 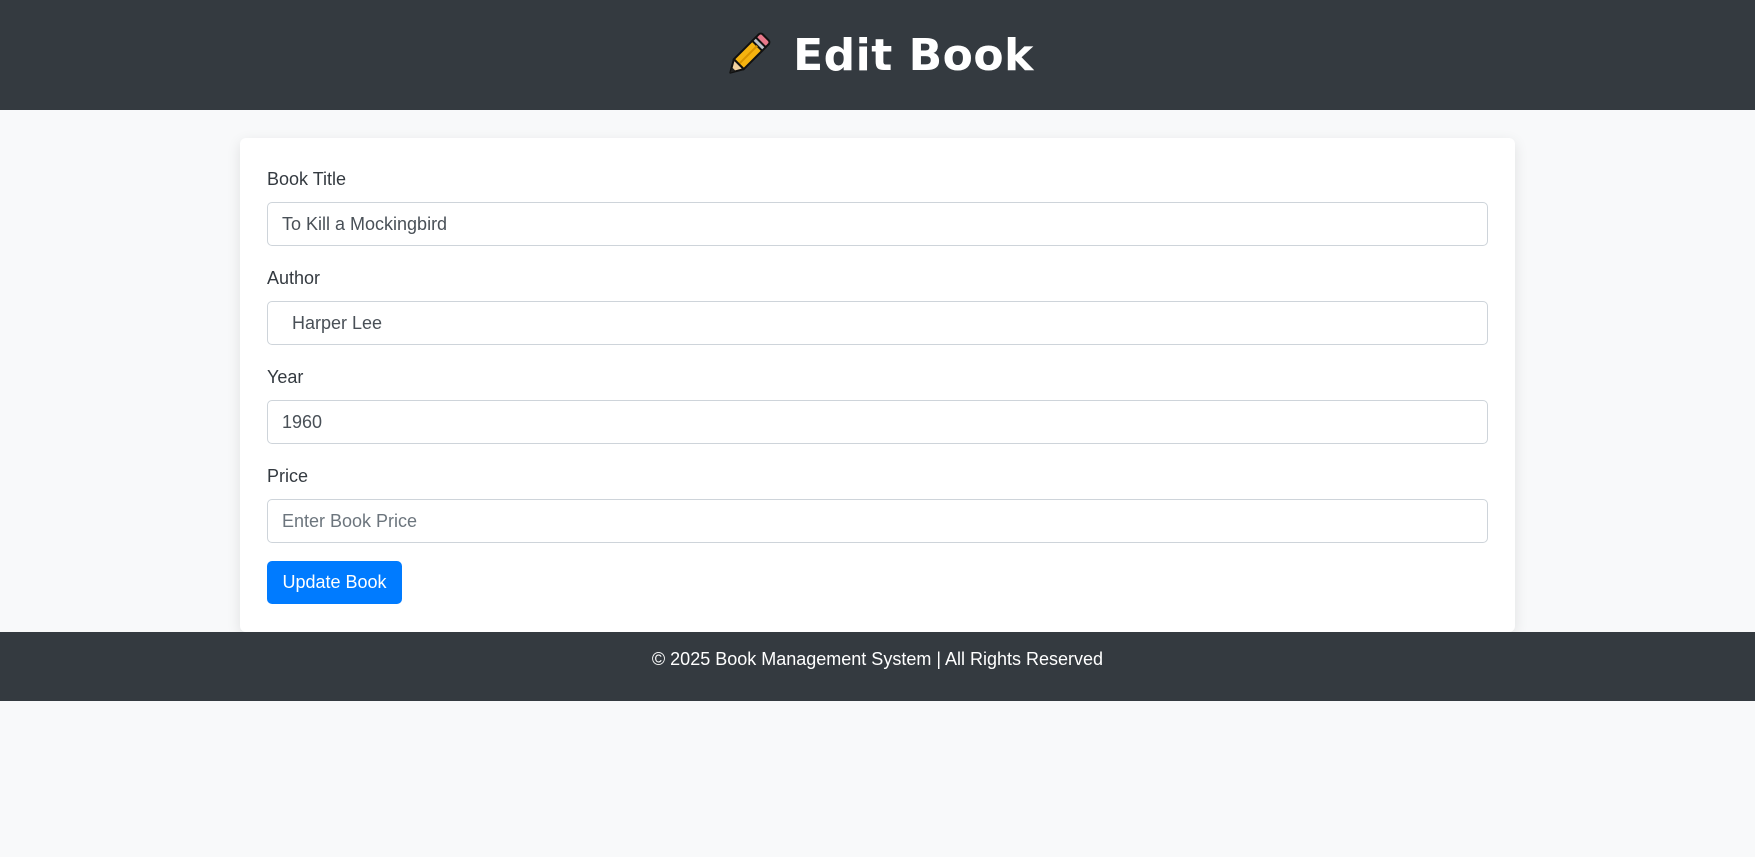 What do you see at coordinates (307, 179) in the screenshot?
I see `book-title-label: Book Title` at bounding box center [307, 179].